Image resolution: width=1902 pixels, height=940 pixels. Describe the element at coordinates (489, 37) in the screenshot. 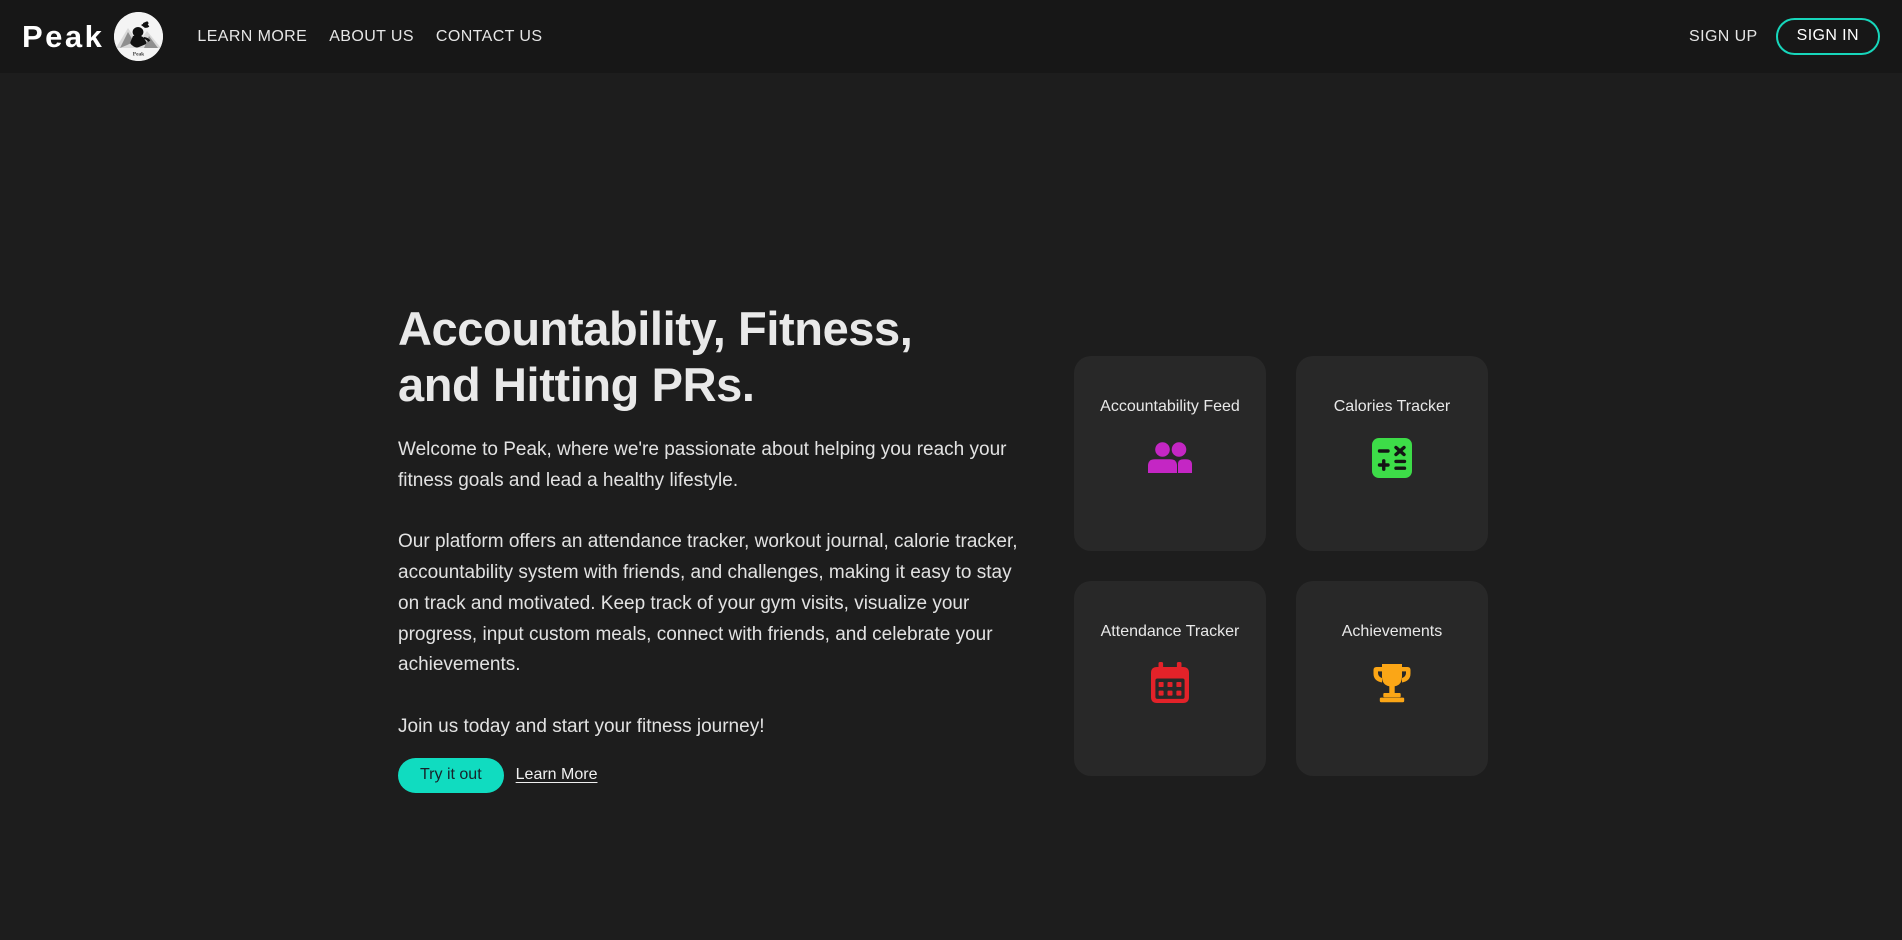

I see `nav-link-contact-us: CONTACT US` at that location.